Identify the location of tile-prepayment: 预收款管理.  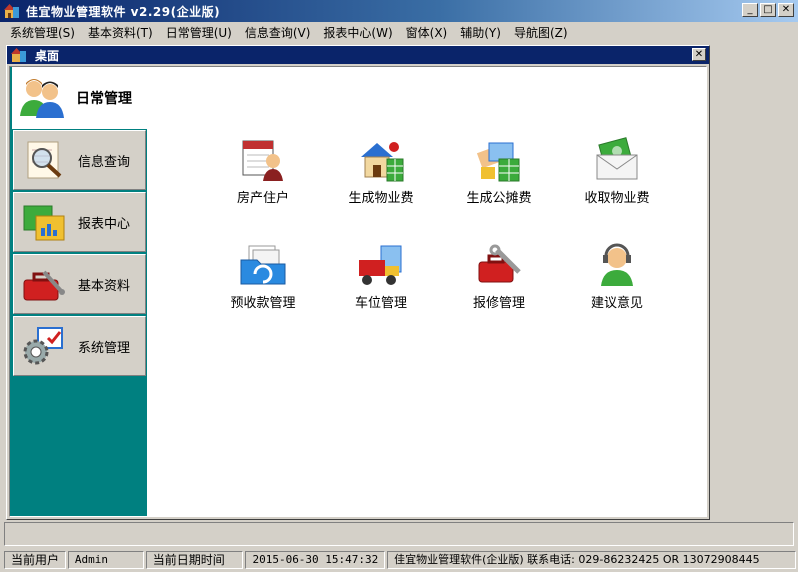
(263, 282).